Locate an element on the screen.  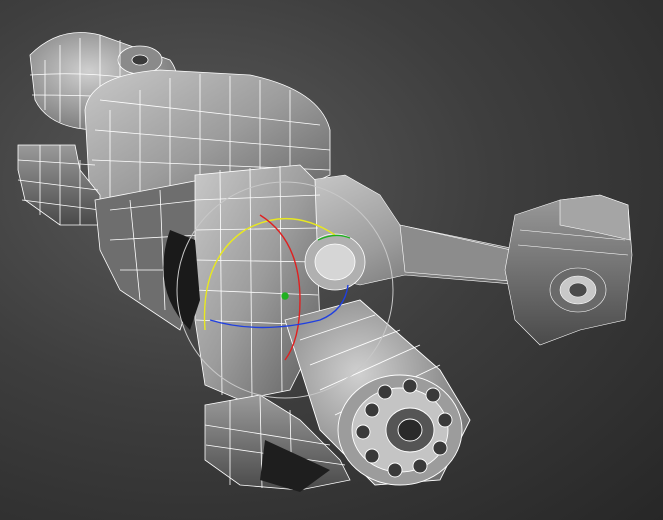
gizmo-pivot is located at coordinates (285, 296).